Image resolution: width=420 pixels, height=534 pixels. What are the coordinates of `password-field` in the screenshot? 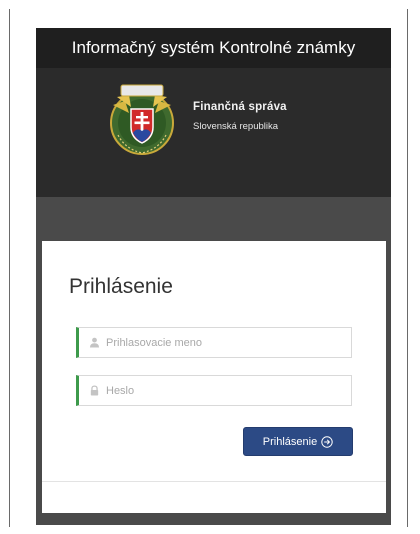 It's located at (214, 390).